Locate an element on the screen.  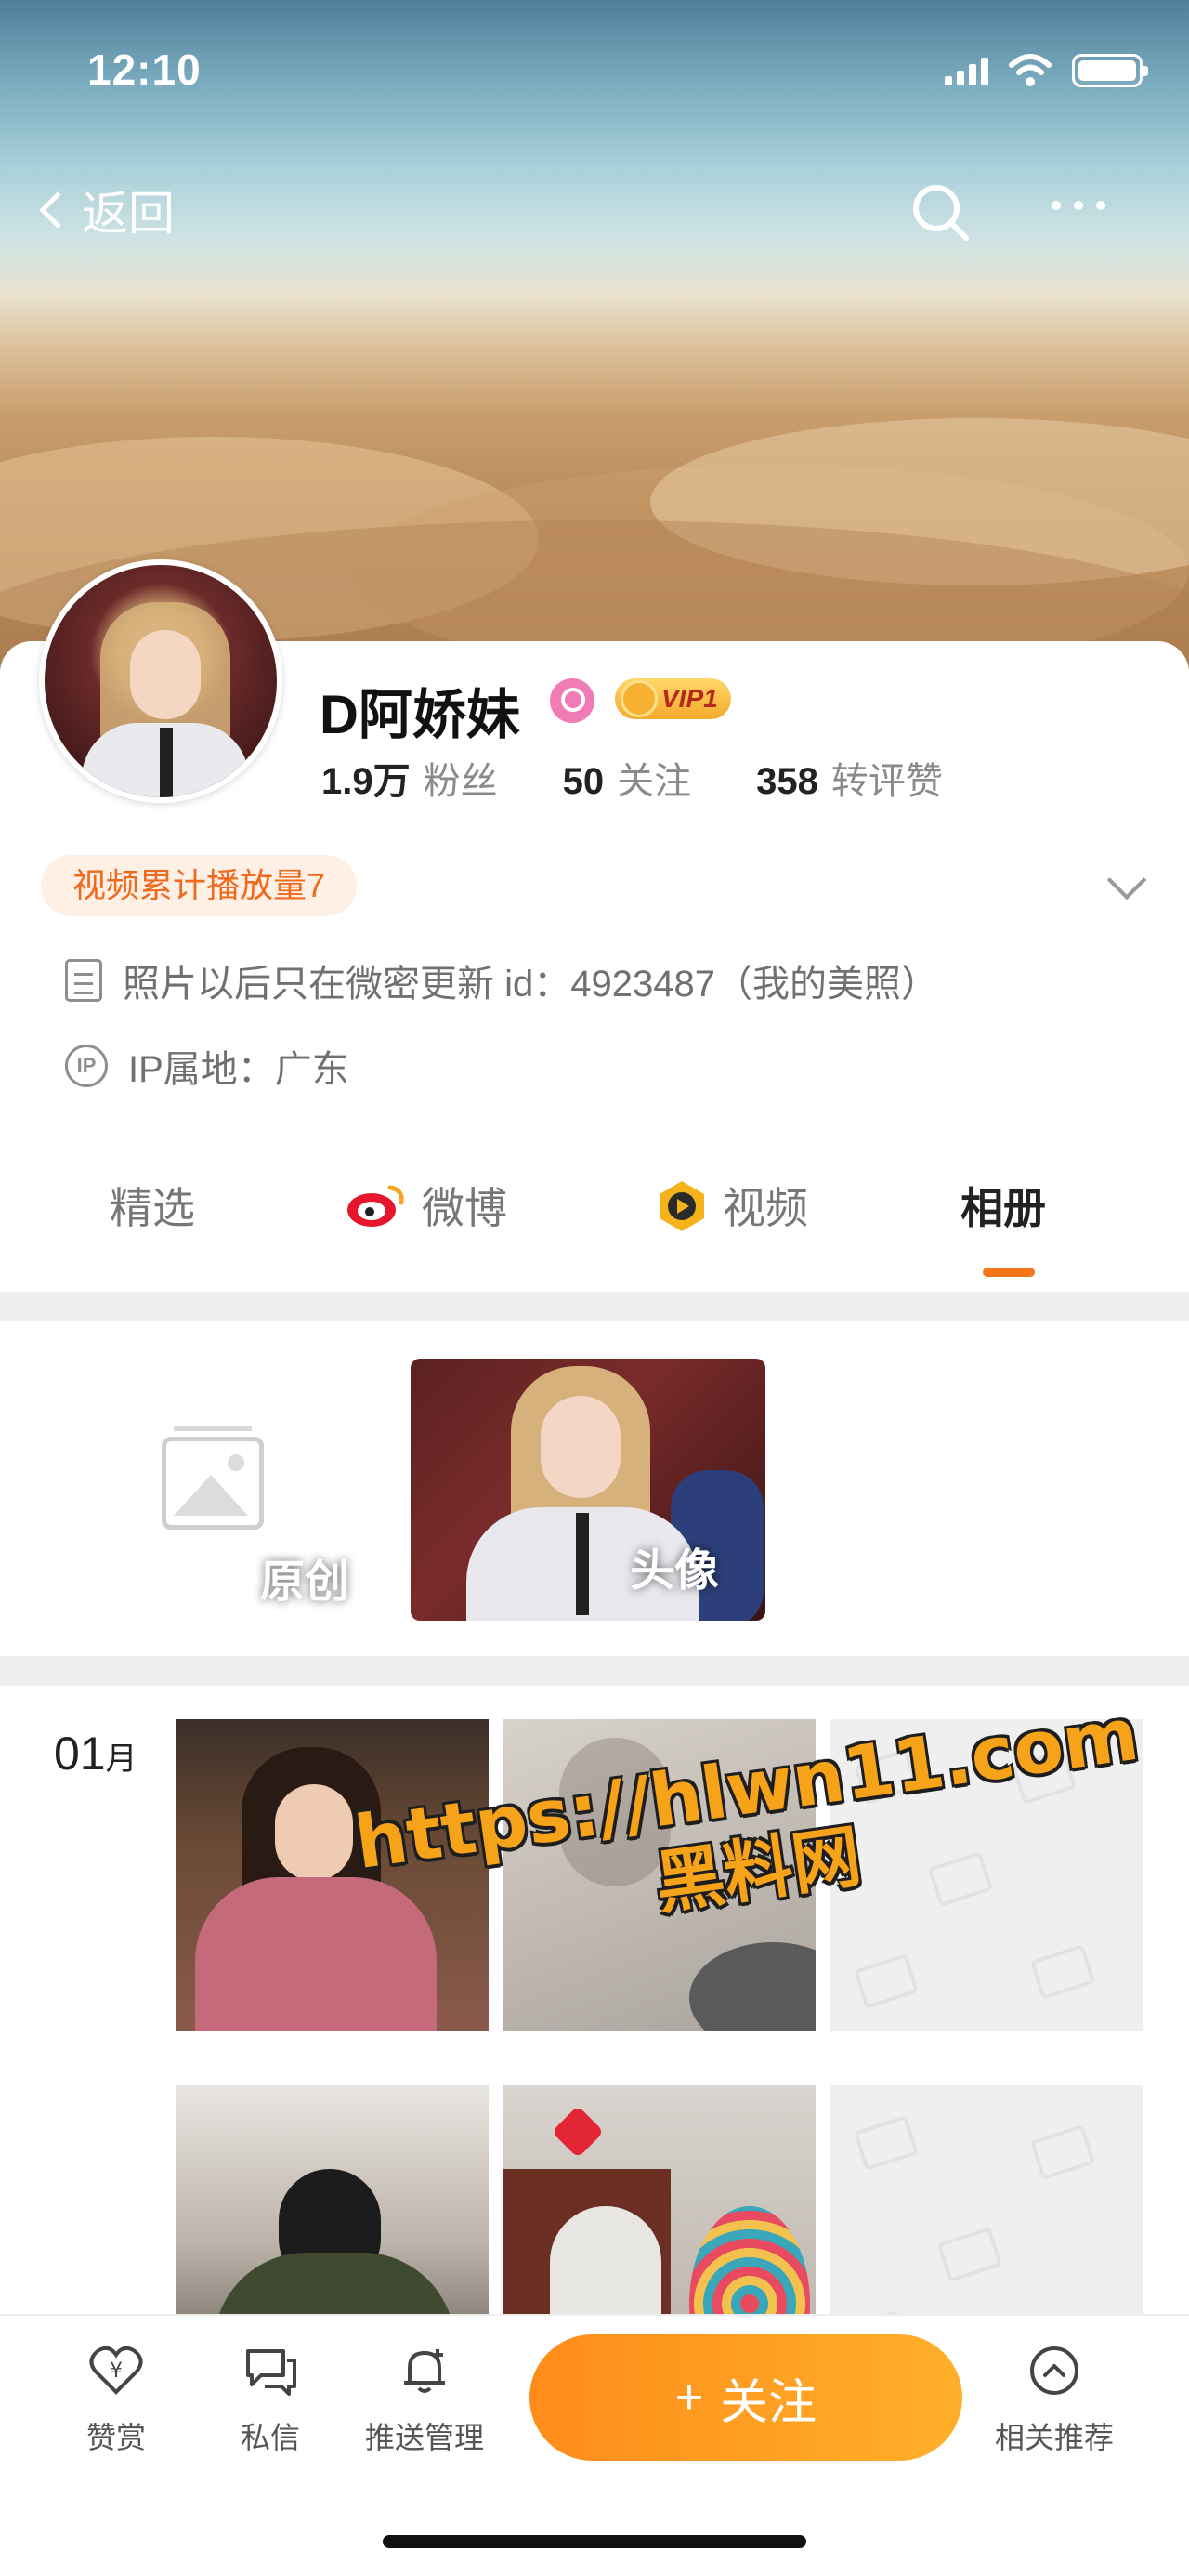
tab-label: 精选 is located at coordinates (152, 1208).